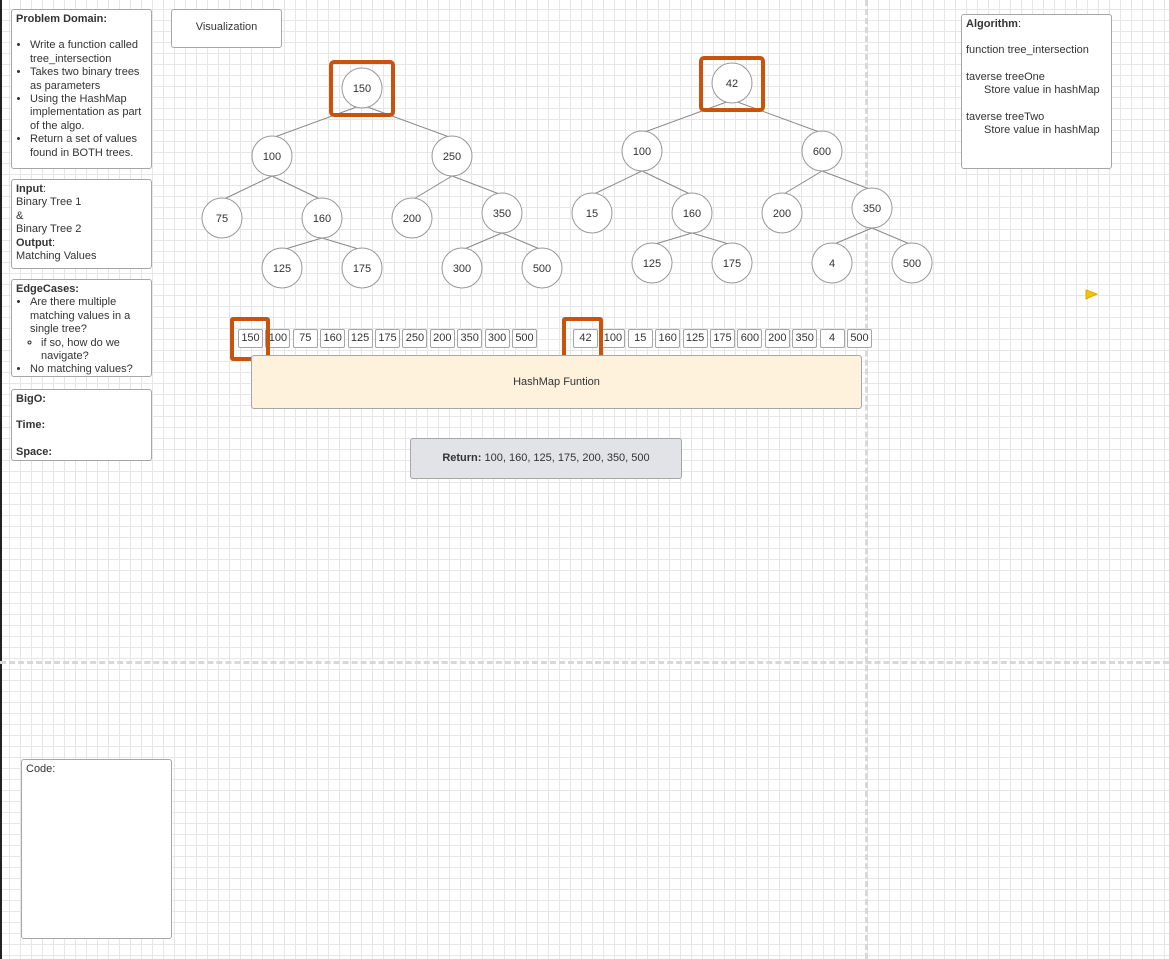 This screenshot has height=959, width=1169. Describe the element at coordinates (387, 338) in the screenshot. I see `array-one-cell: 175` at that location.